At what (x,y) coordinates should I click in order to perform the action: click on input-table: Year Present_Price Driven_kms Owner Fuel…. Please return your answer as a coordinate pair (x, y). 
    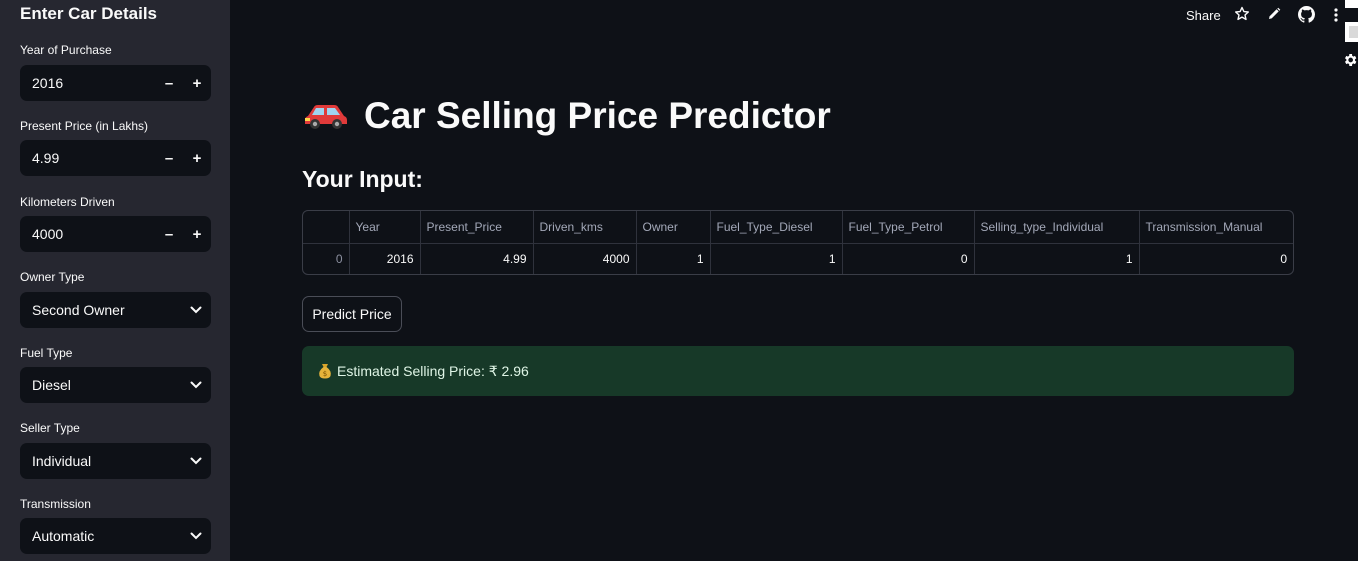
    Looking at the image, I should click on (798, 242).